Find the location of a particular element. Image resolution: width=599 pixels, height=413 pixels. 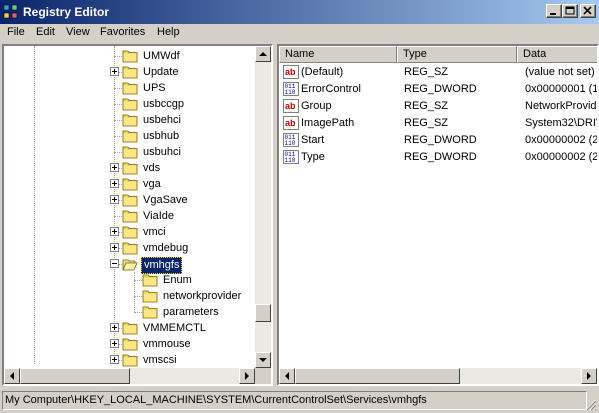

registry-editor-icon is located at coordinates (10, 11).